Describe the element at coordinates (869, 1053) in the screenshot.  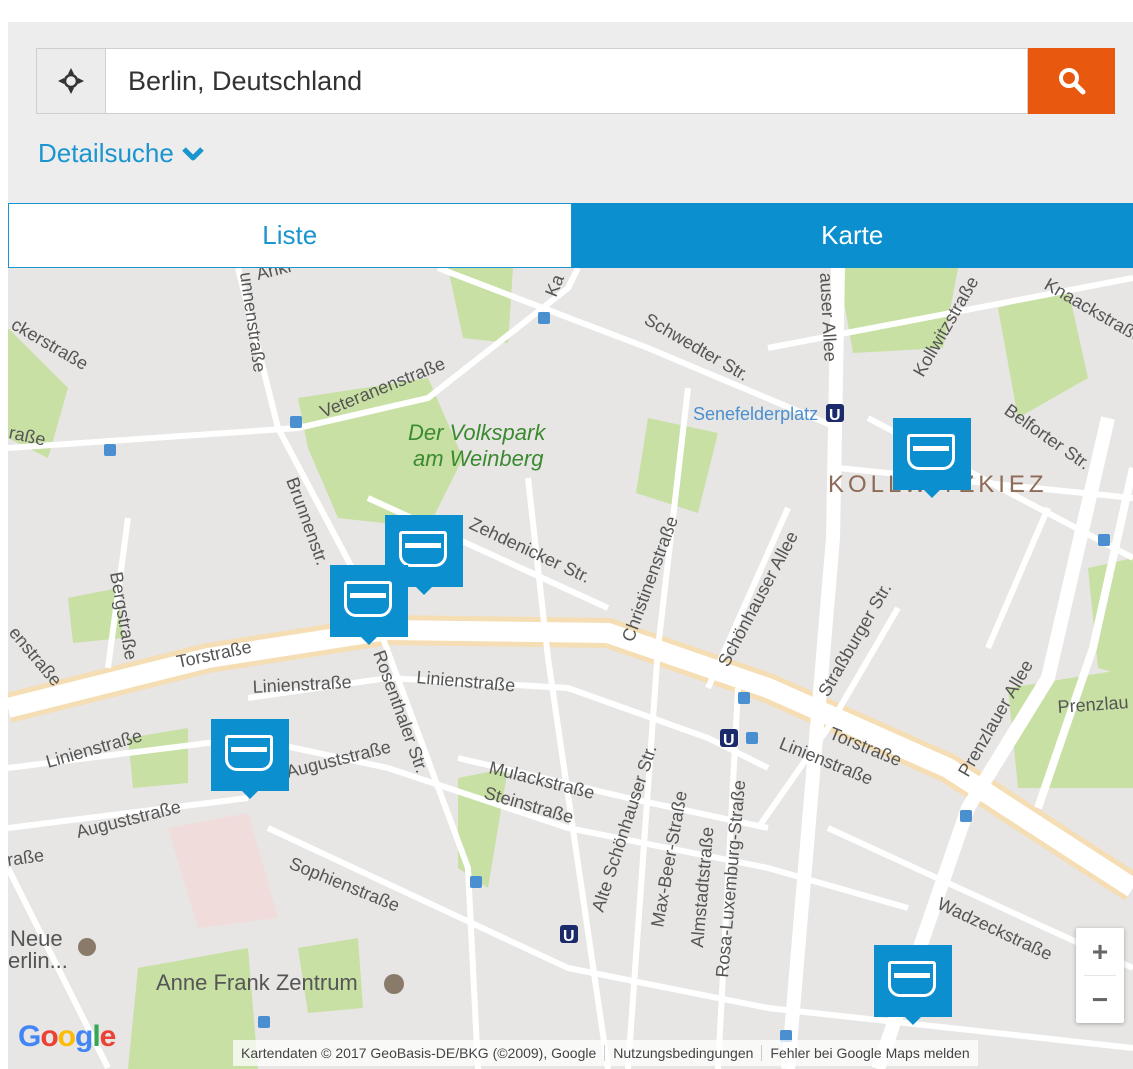
I see `report-error-link: Fehler bei Google Maps melden` at that location.